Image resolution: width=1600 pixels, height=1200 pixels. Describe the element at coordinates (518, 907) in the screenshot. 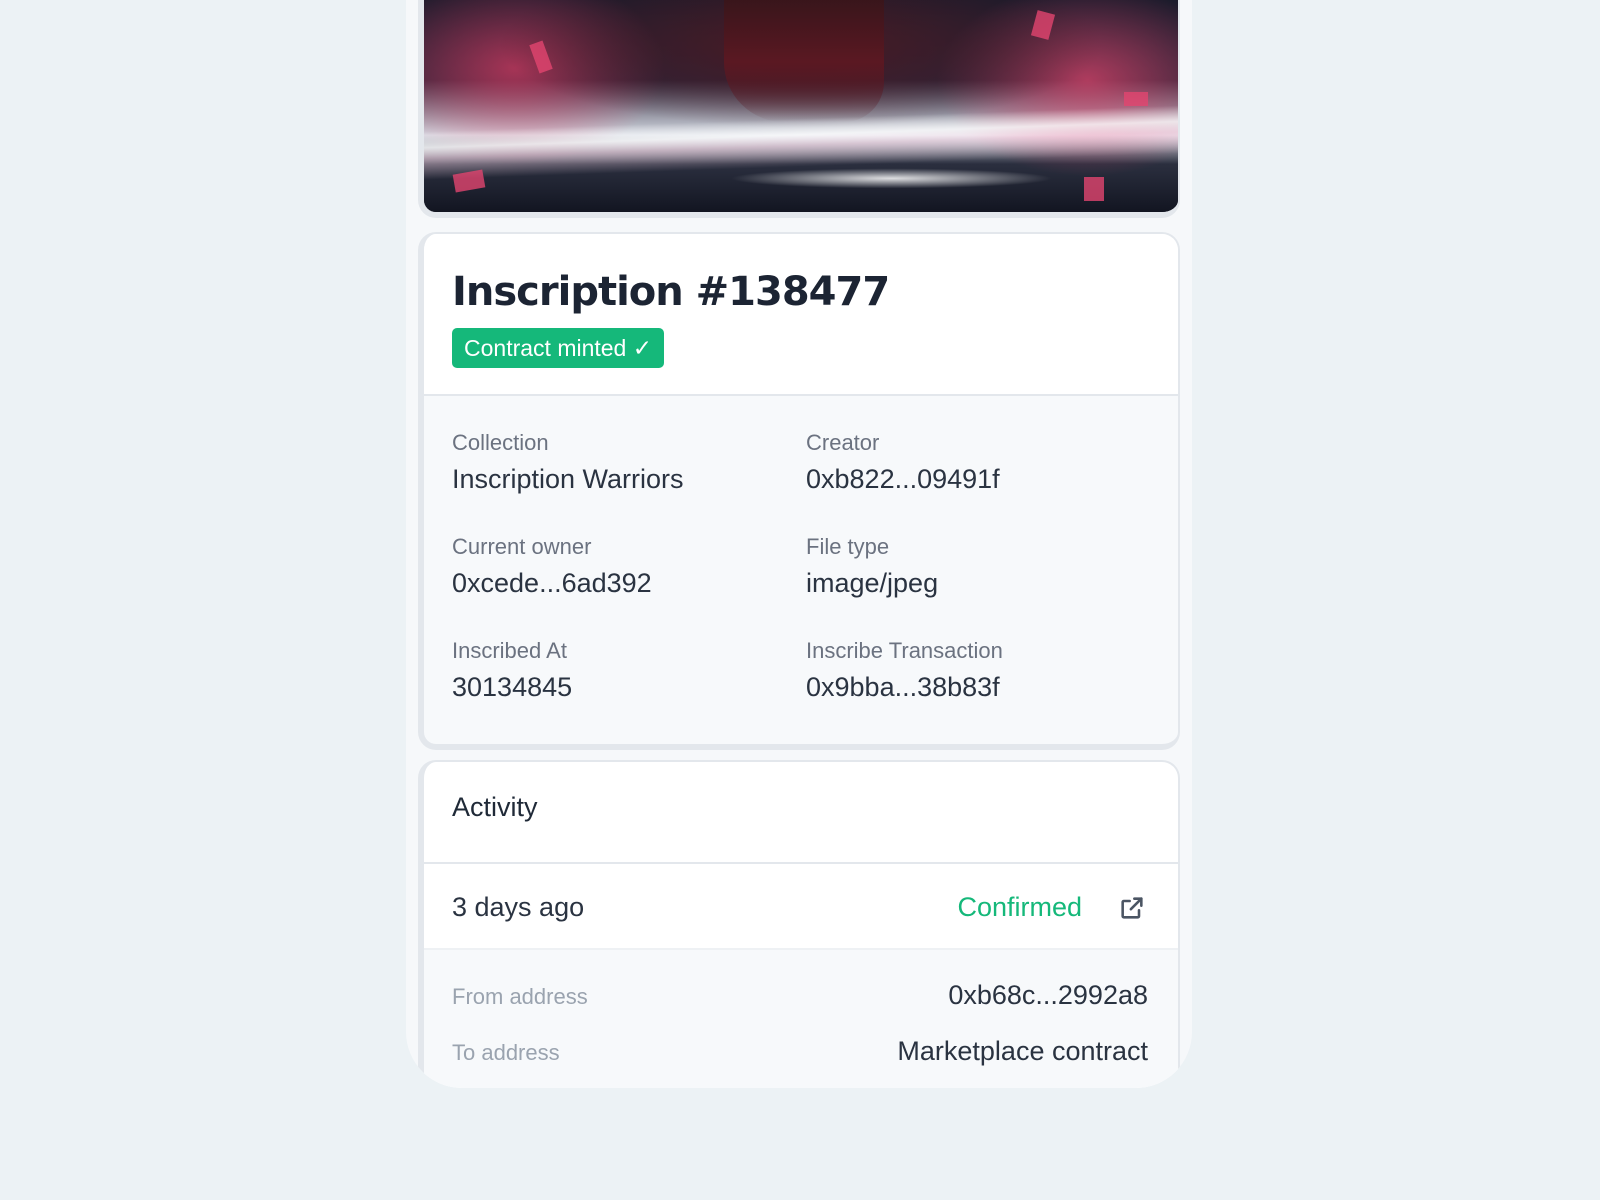

I see `activity-time: 3 days ago` at that location.